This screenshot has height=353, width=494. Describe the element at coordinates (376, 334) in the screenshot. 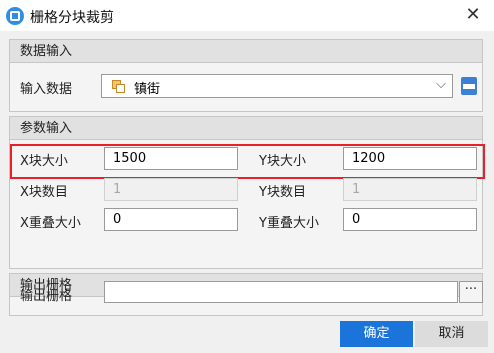

I see `ok-button: 确定` at that location.